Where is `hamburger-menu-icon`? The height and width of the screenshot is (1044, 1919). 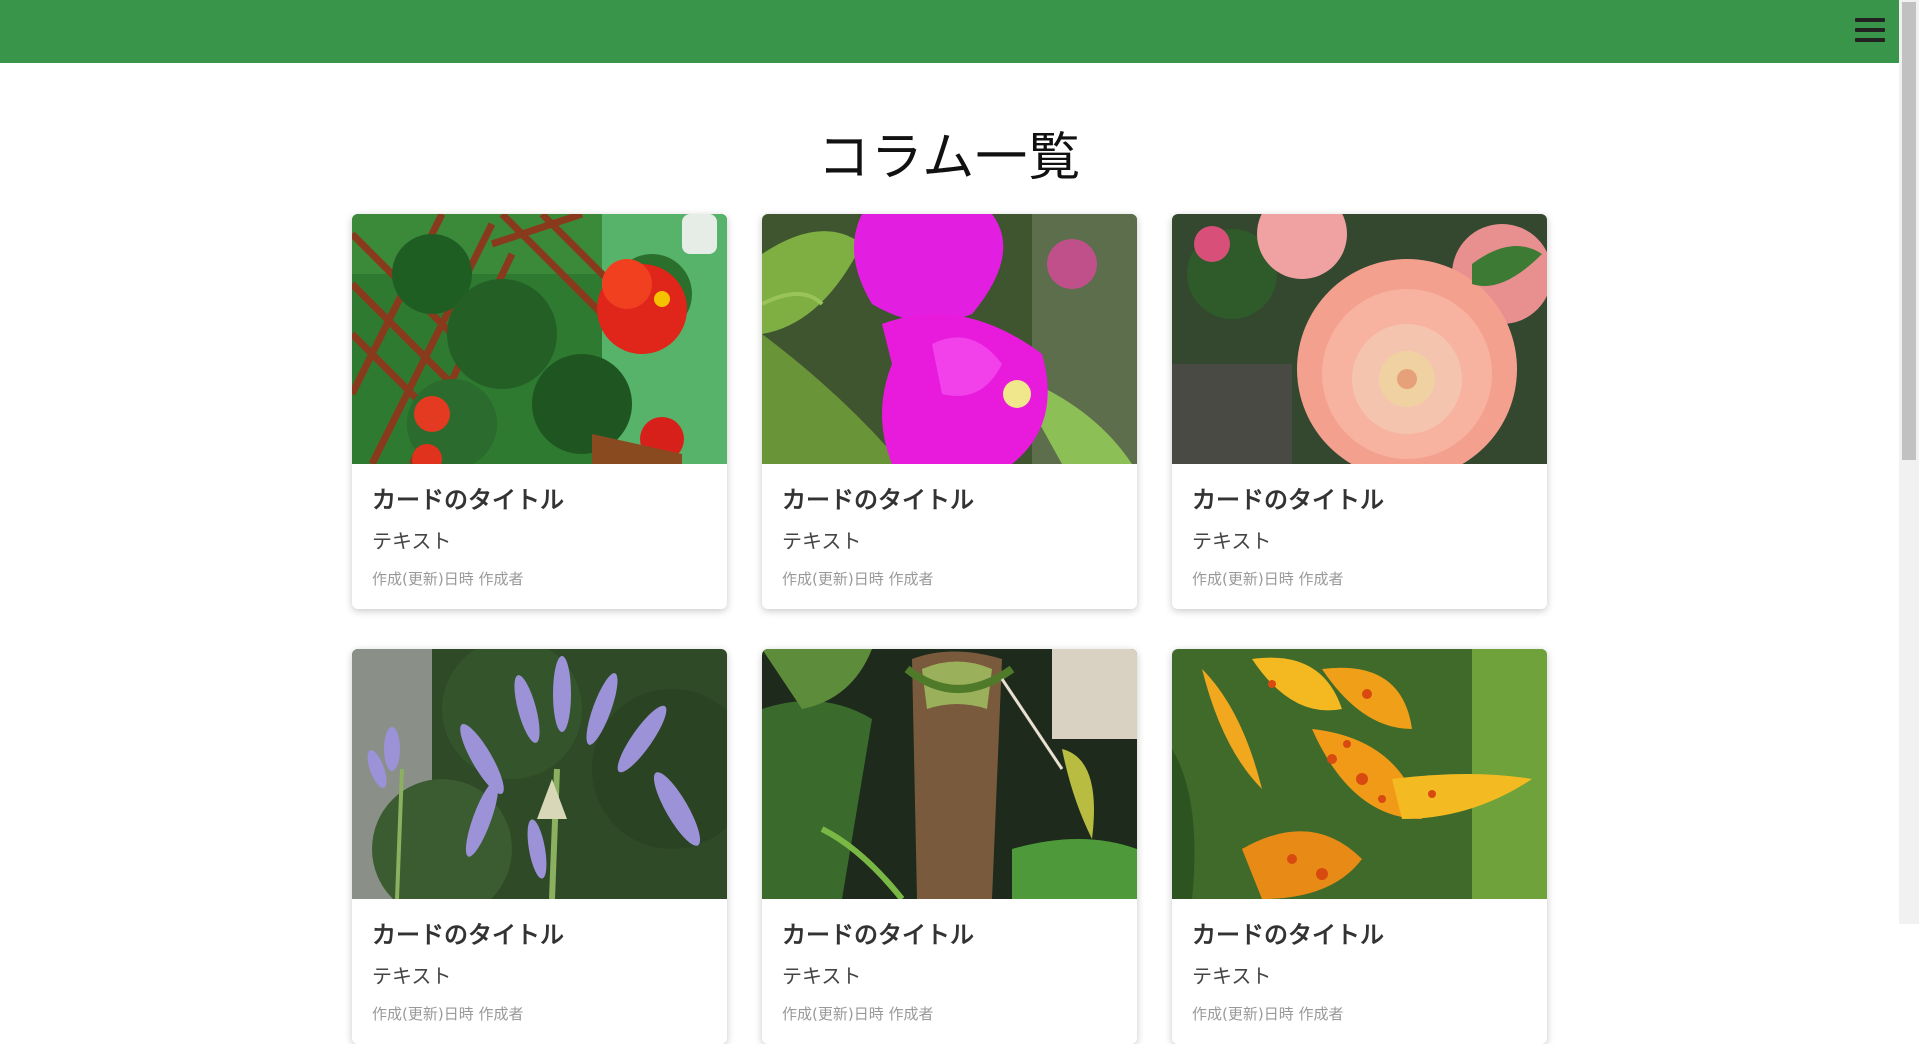 hamburger-menu-icon is located at coordinates (1870, 31).